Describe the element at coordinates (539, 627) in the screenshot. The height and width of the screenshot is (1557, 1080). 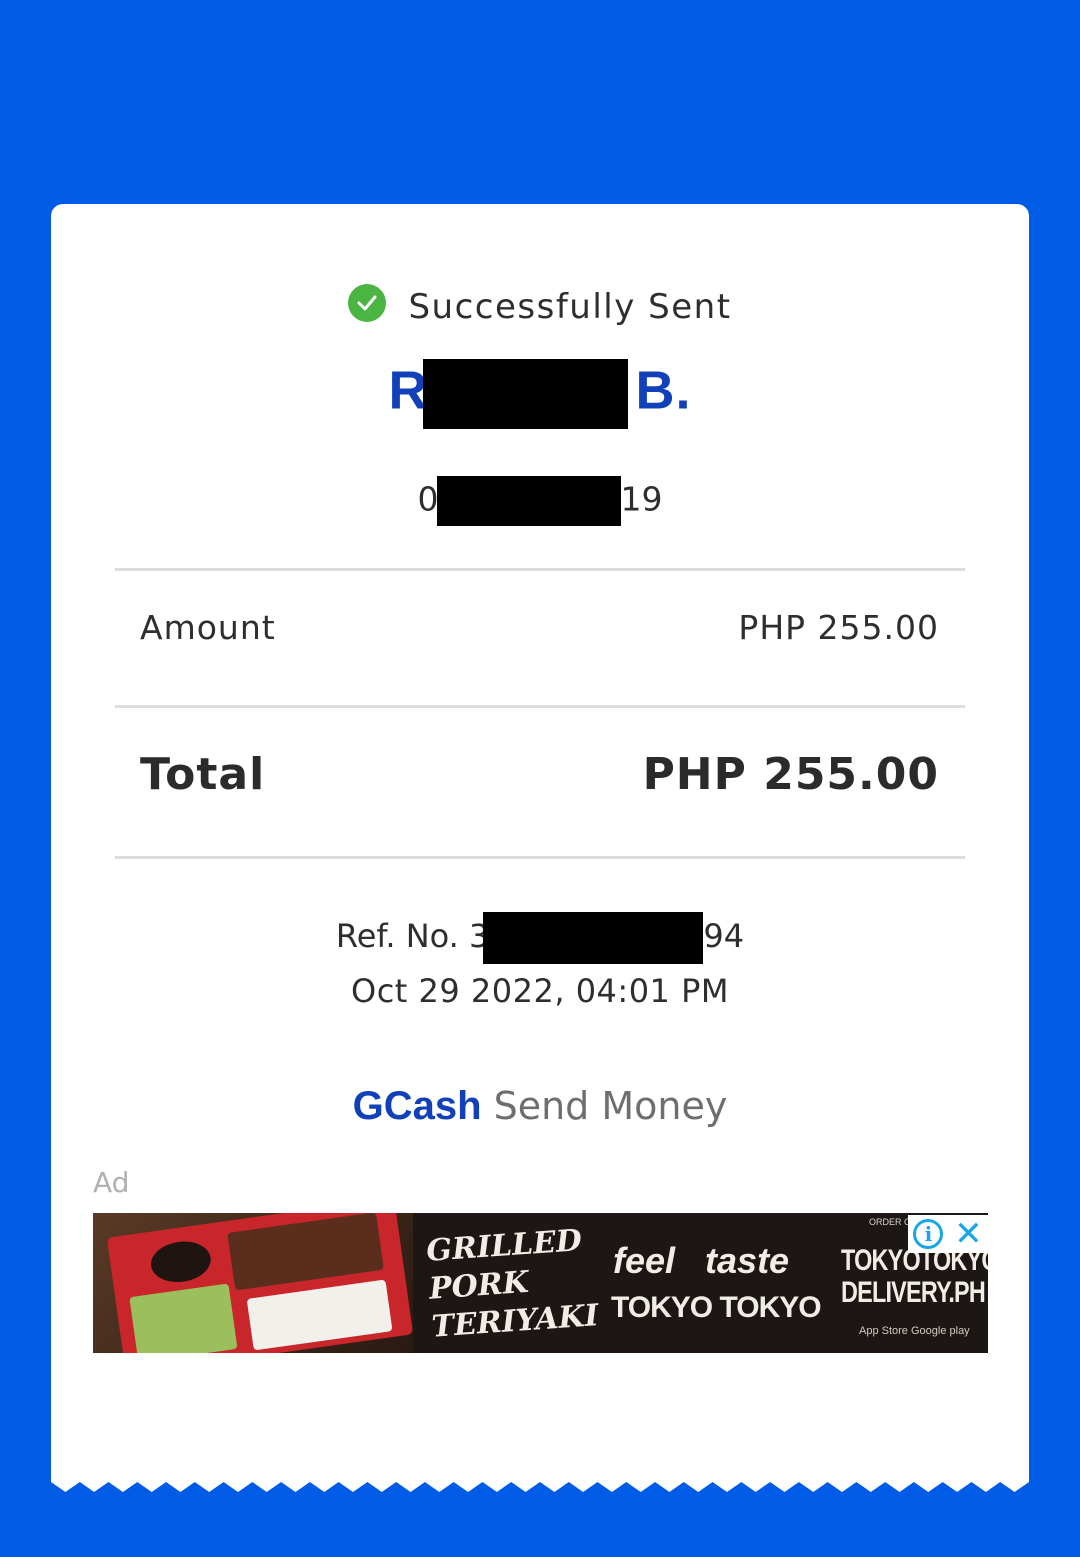
I see `amount-row: Amount PHP 255.00` at that location.